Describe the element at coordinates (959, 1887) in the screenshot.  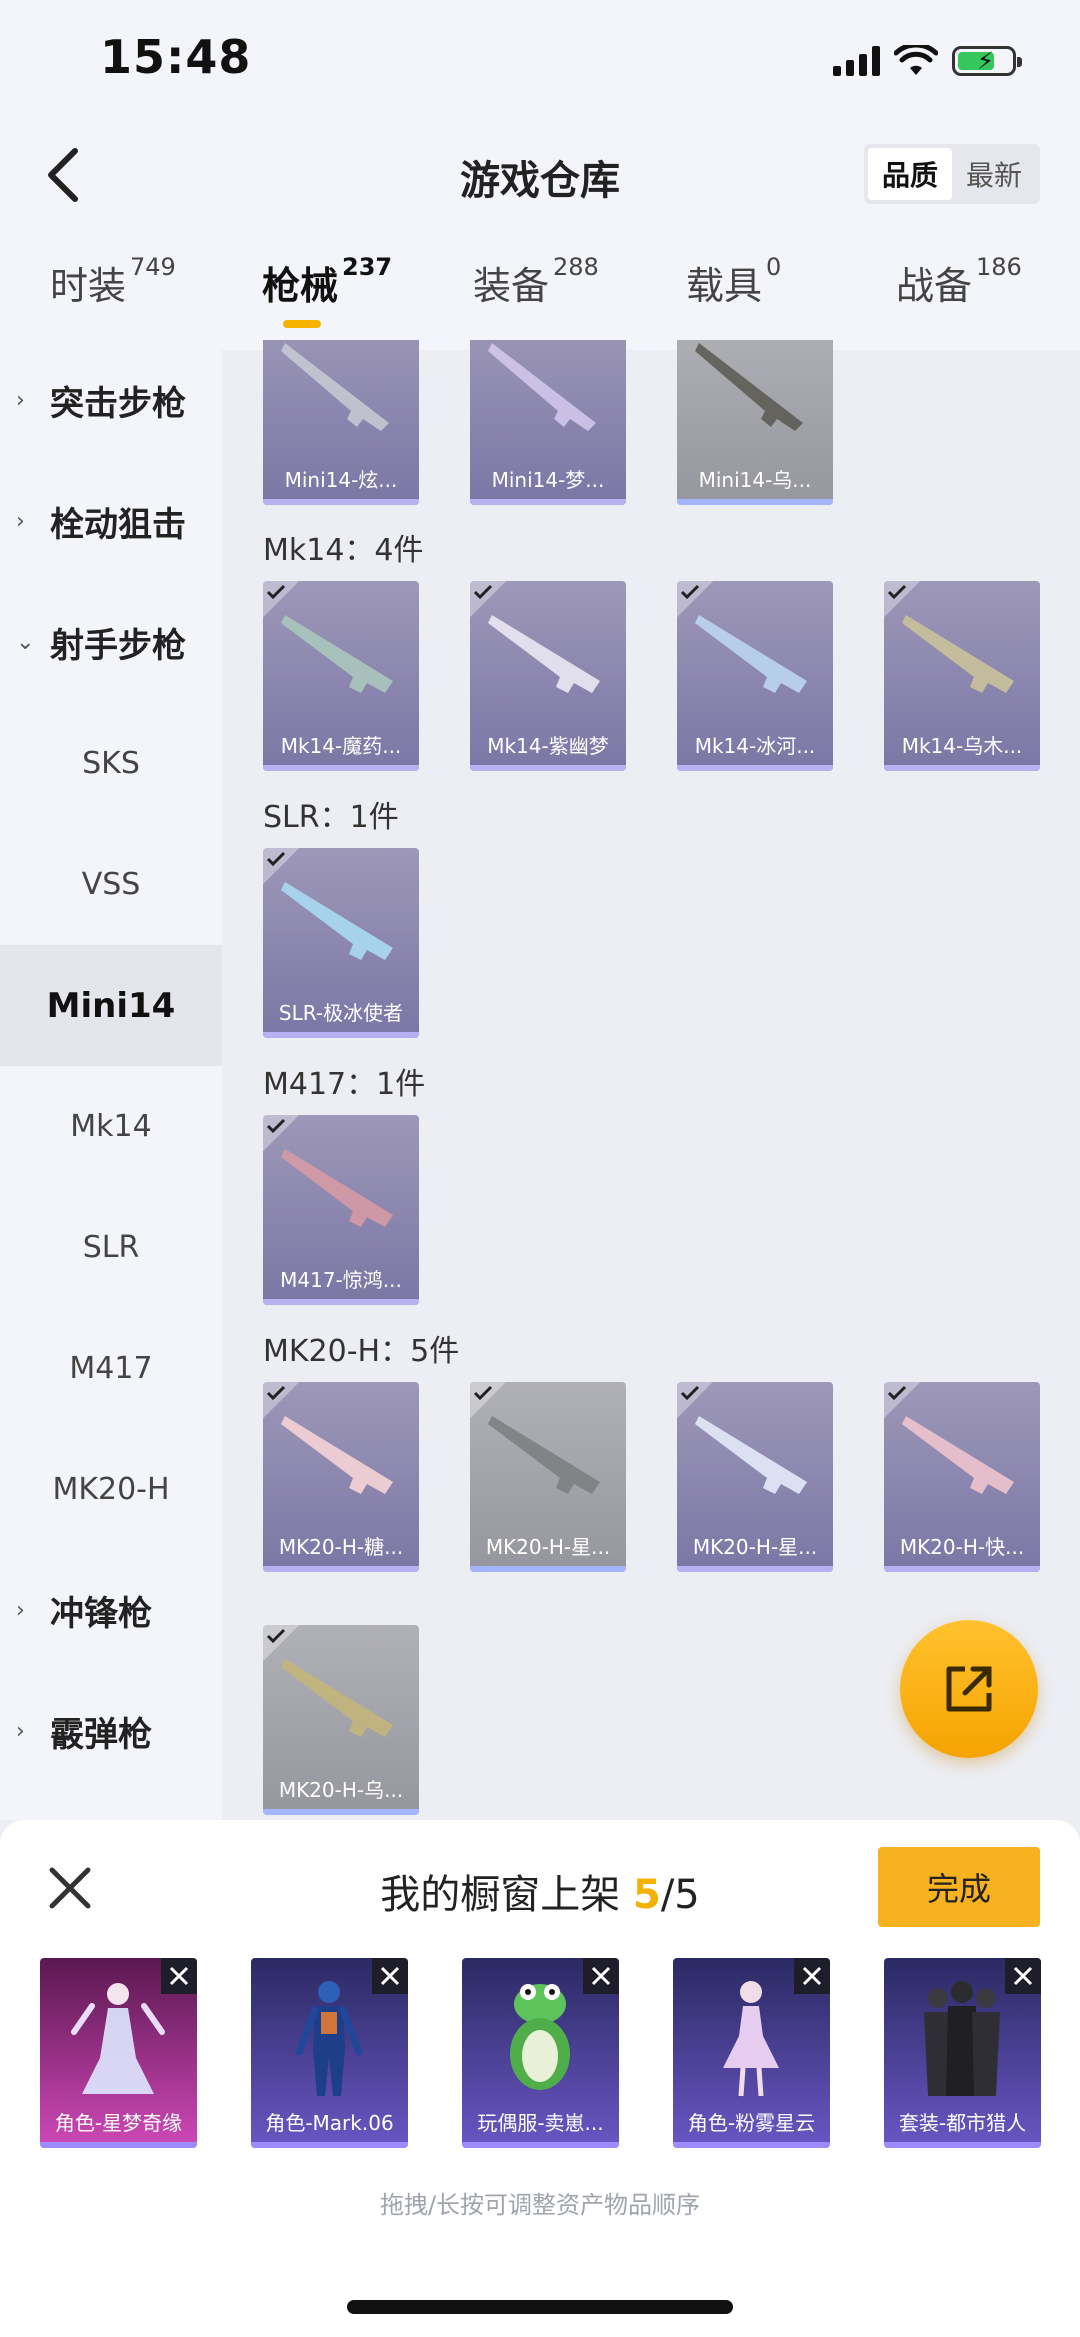
I see `done-button: 完成` at that location.